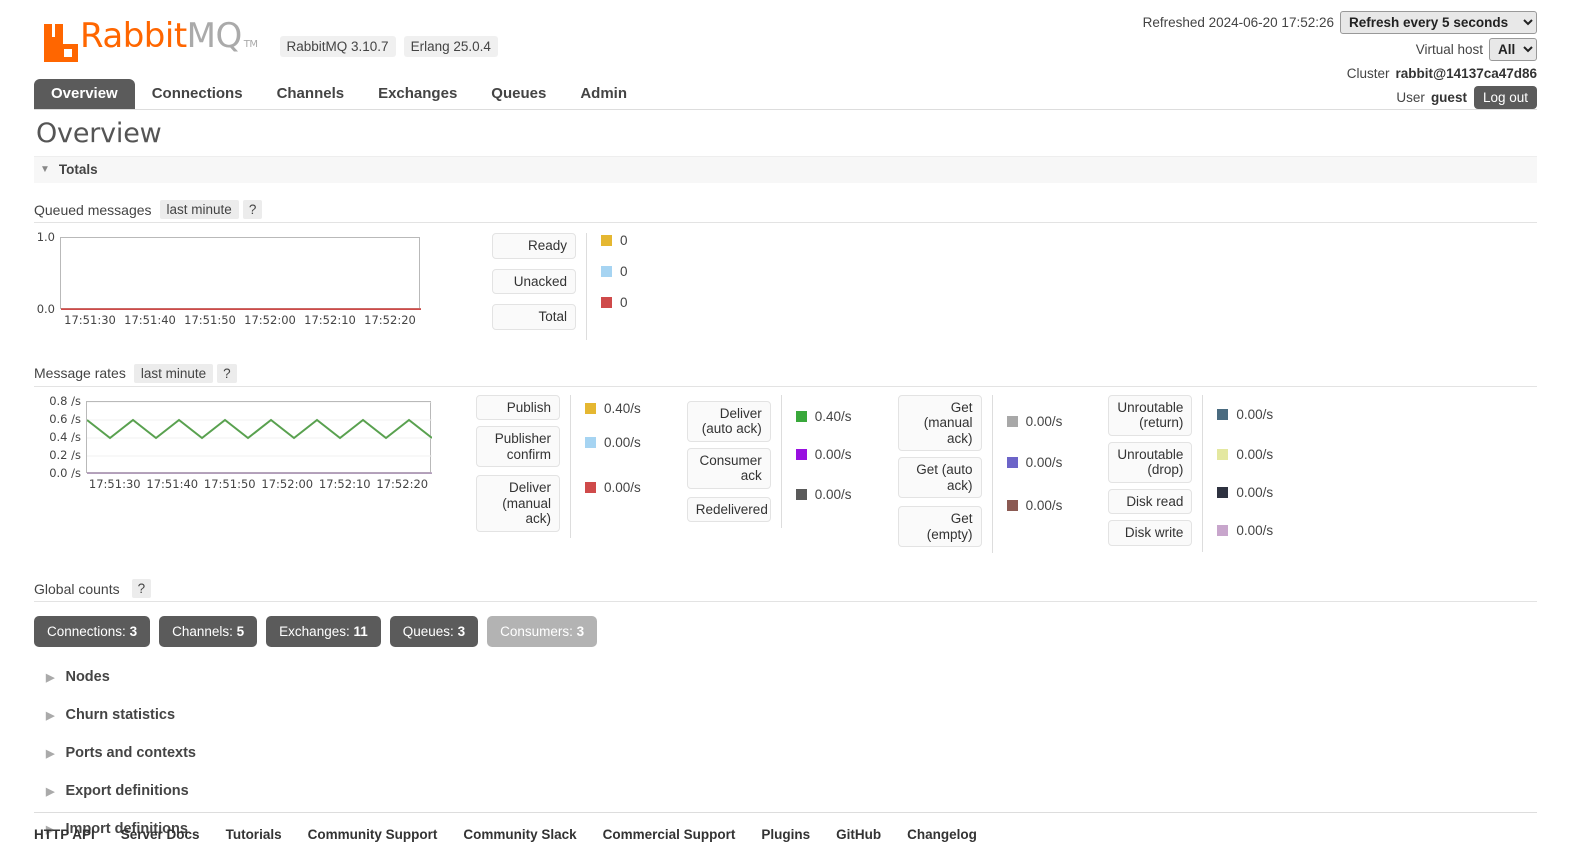  Describe the element at coordinates (61, 43) in the screenshot. I see `rabbit-logo-icon` at that location.